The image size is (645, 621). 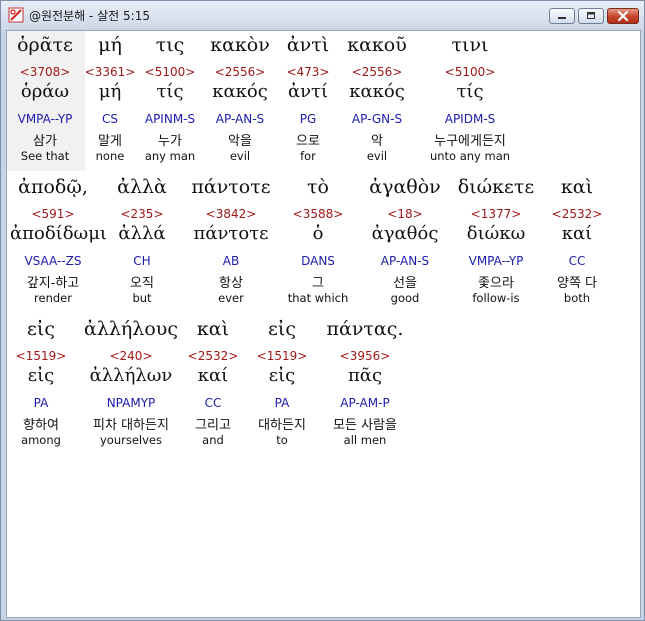 I want to click on token-strongs: <18>, so click(x=405, y=214).